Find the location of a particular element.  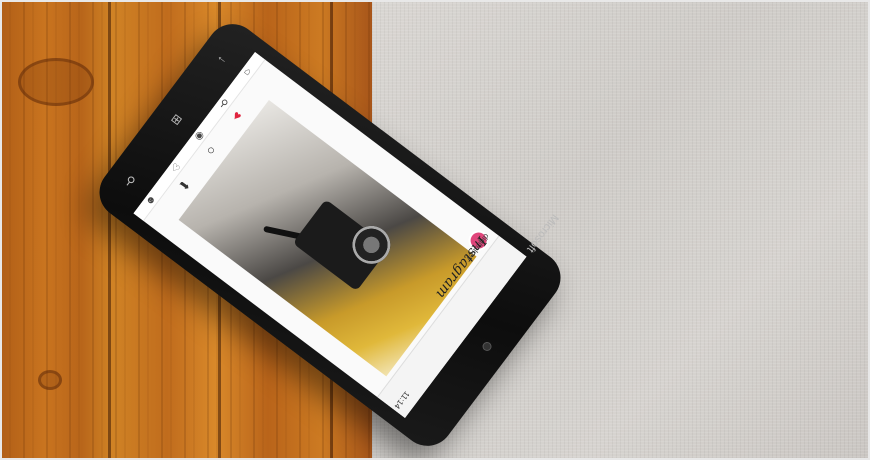

profile-icon: ☻ is located at coordinates (150, 200).